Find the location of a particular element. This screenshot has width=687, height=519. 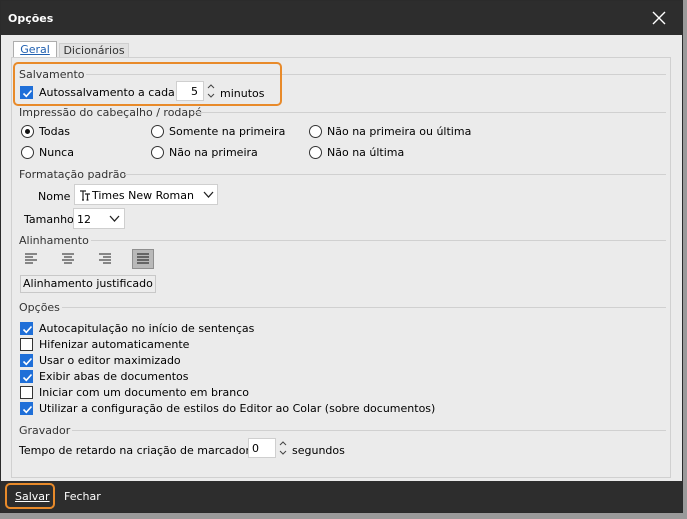

font-name-value: Times New Roman is located at coordinates (143, 195).